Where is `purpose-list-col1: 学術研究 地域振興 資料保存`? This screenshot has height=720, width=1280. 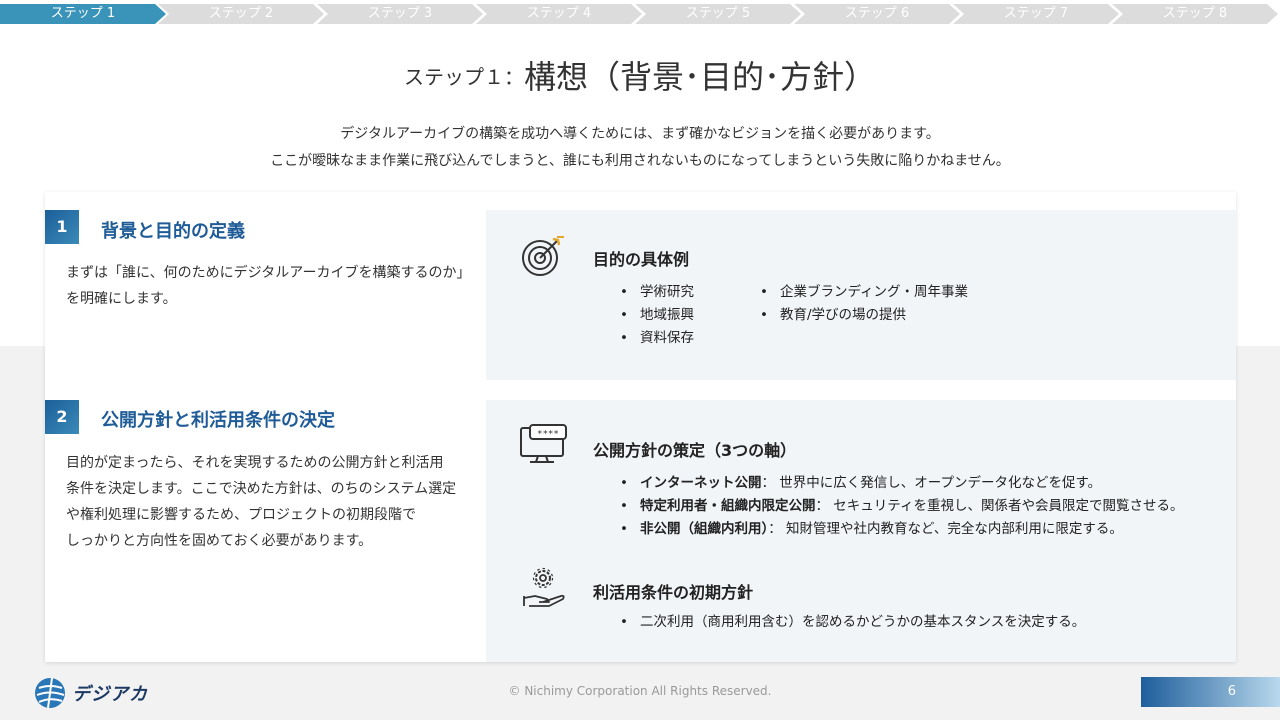
purpose-list-col1: 学術研究 地域振興 資料保存 is located at coordinates (657, 315).